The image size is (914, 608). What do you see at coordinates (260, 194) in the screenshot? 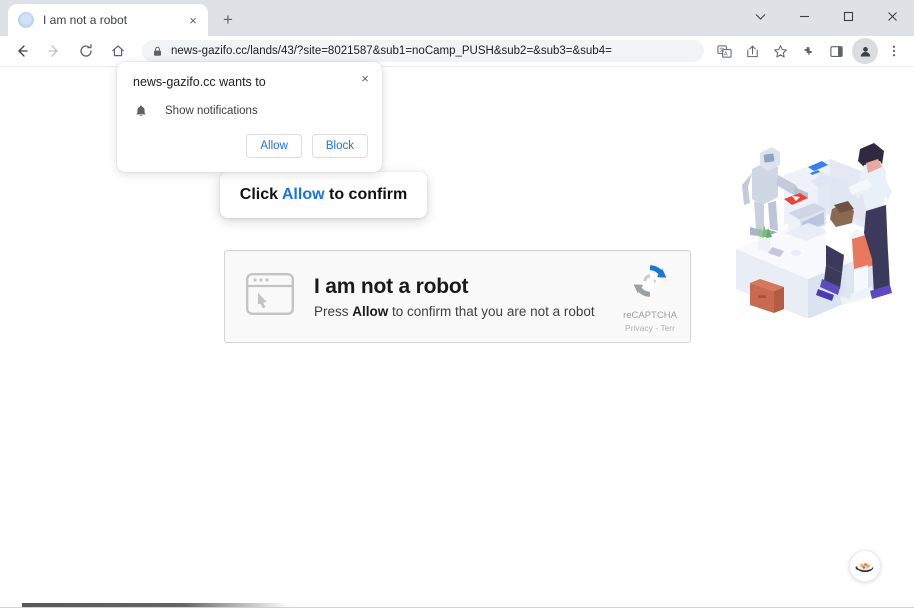
I see `hint-prefix: Click` at bounding box center [260, 194].